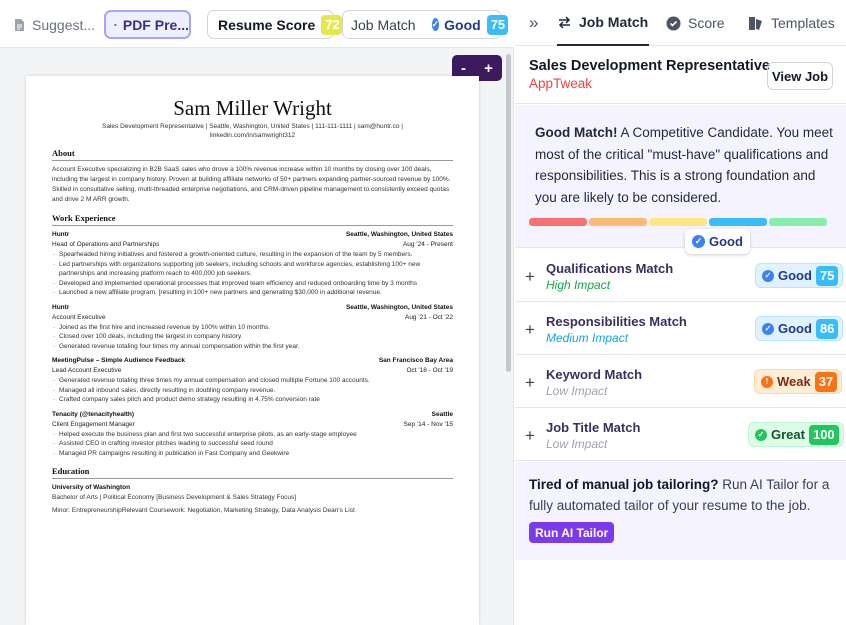  Describe the element at coordinates (587, 338) in the screenshot. I see `metric-impact: Medium Impact` at that location.